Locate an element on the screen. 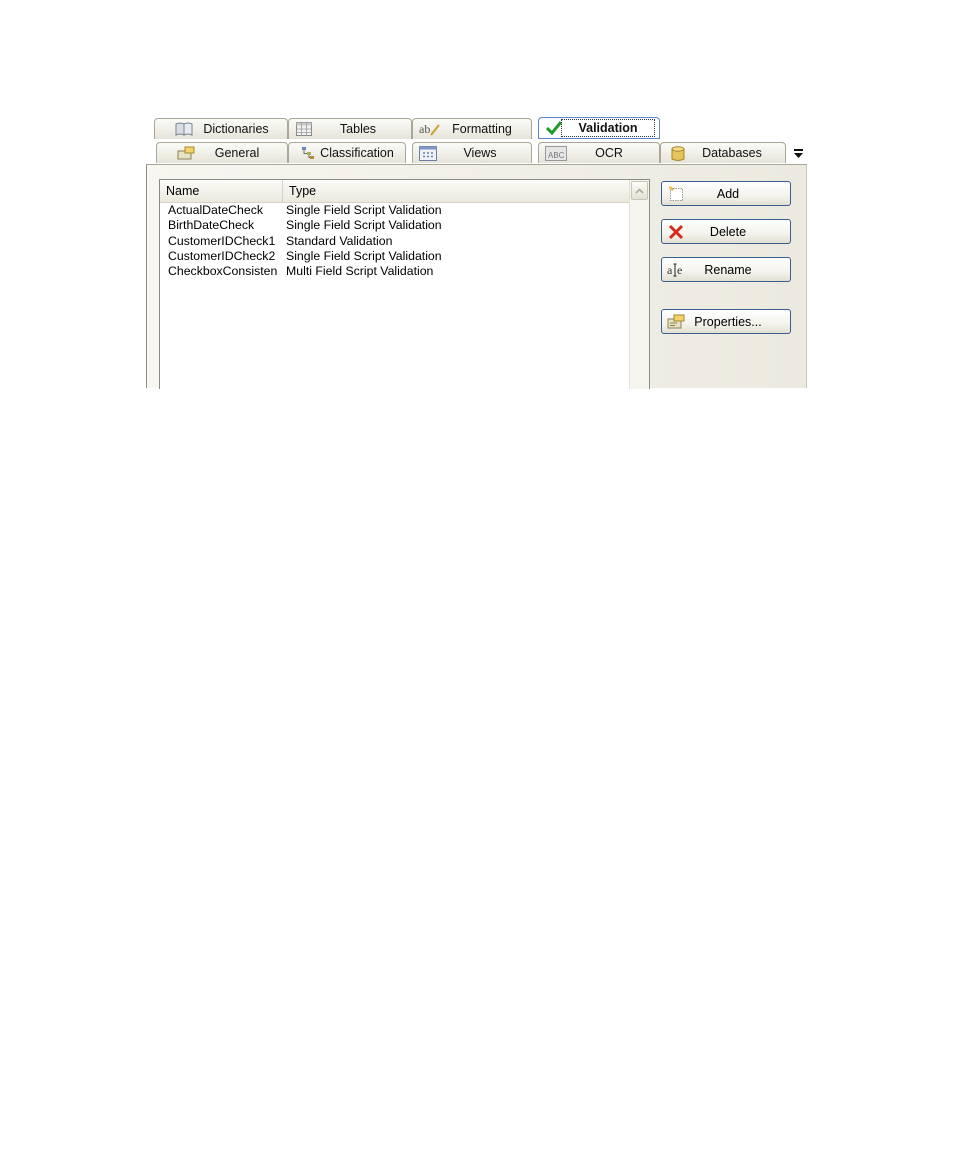 The image size is (954, 1164). rename-icon: ae is located at coordinates (676, 270).